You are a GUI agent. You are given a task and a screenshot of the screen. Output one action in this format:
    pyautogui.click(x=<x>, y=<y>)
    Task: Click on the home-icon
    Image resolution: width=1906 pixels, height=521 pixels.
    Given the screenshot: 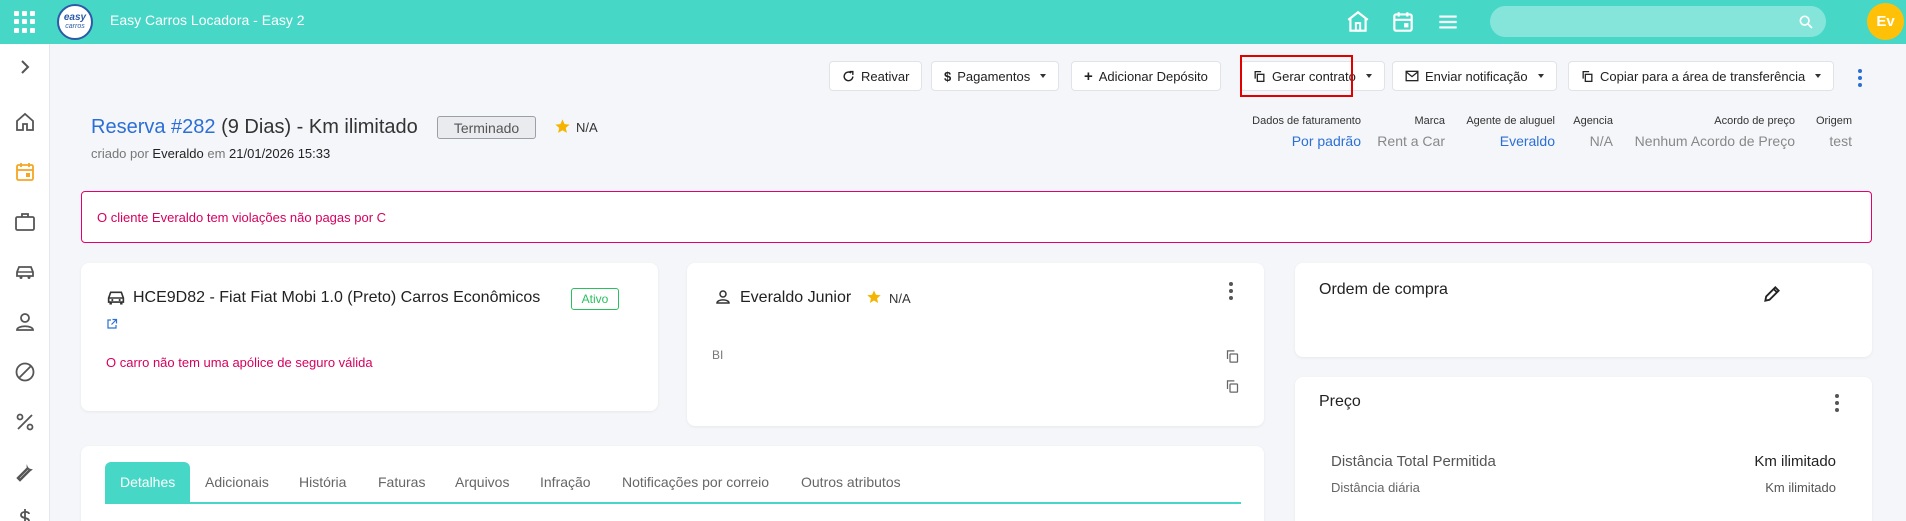 What is the action you would take?
    pyautogui.click(x=1358, y=22)
    